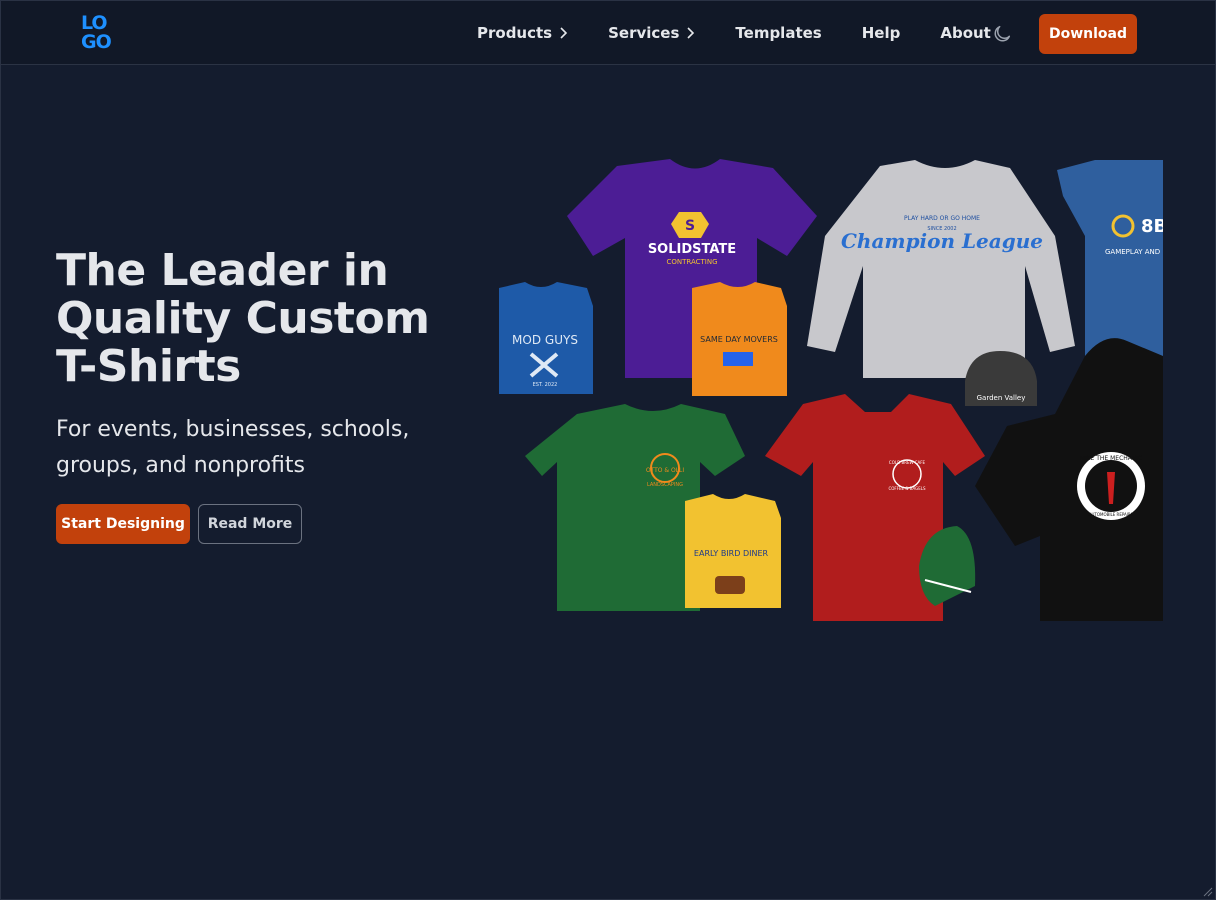 The width and height of the screenshot is (1216, 900). Describe the element at coordinates (731, 553) in the screenshot. I see `tshirt-label: EARLY BIRD DINER` at that location.